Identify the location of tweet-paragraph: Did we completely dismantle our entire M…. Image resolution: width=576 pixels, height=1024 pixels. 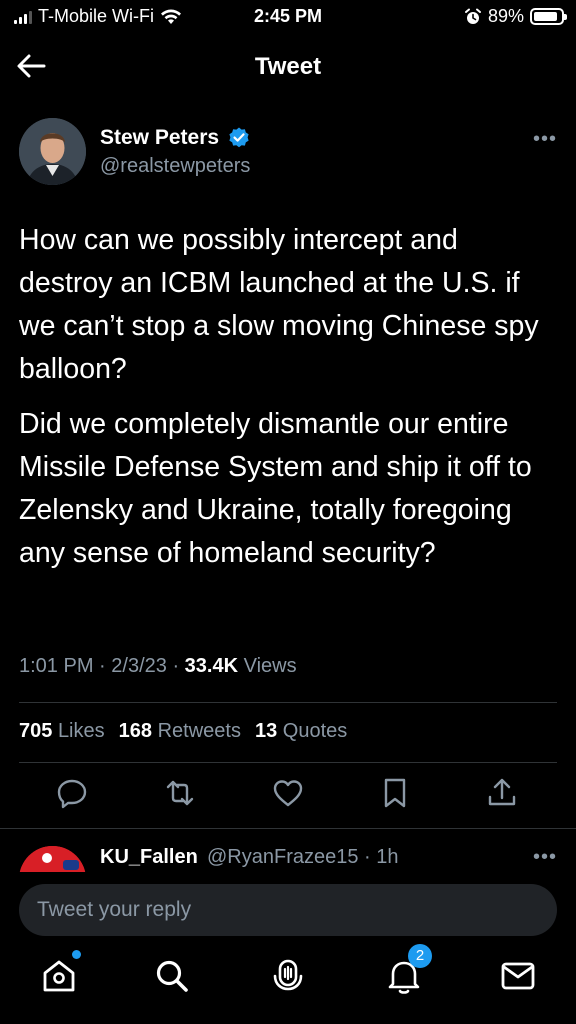
(275, 488).